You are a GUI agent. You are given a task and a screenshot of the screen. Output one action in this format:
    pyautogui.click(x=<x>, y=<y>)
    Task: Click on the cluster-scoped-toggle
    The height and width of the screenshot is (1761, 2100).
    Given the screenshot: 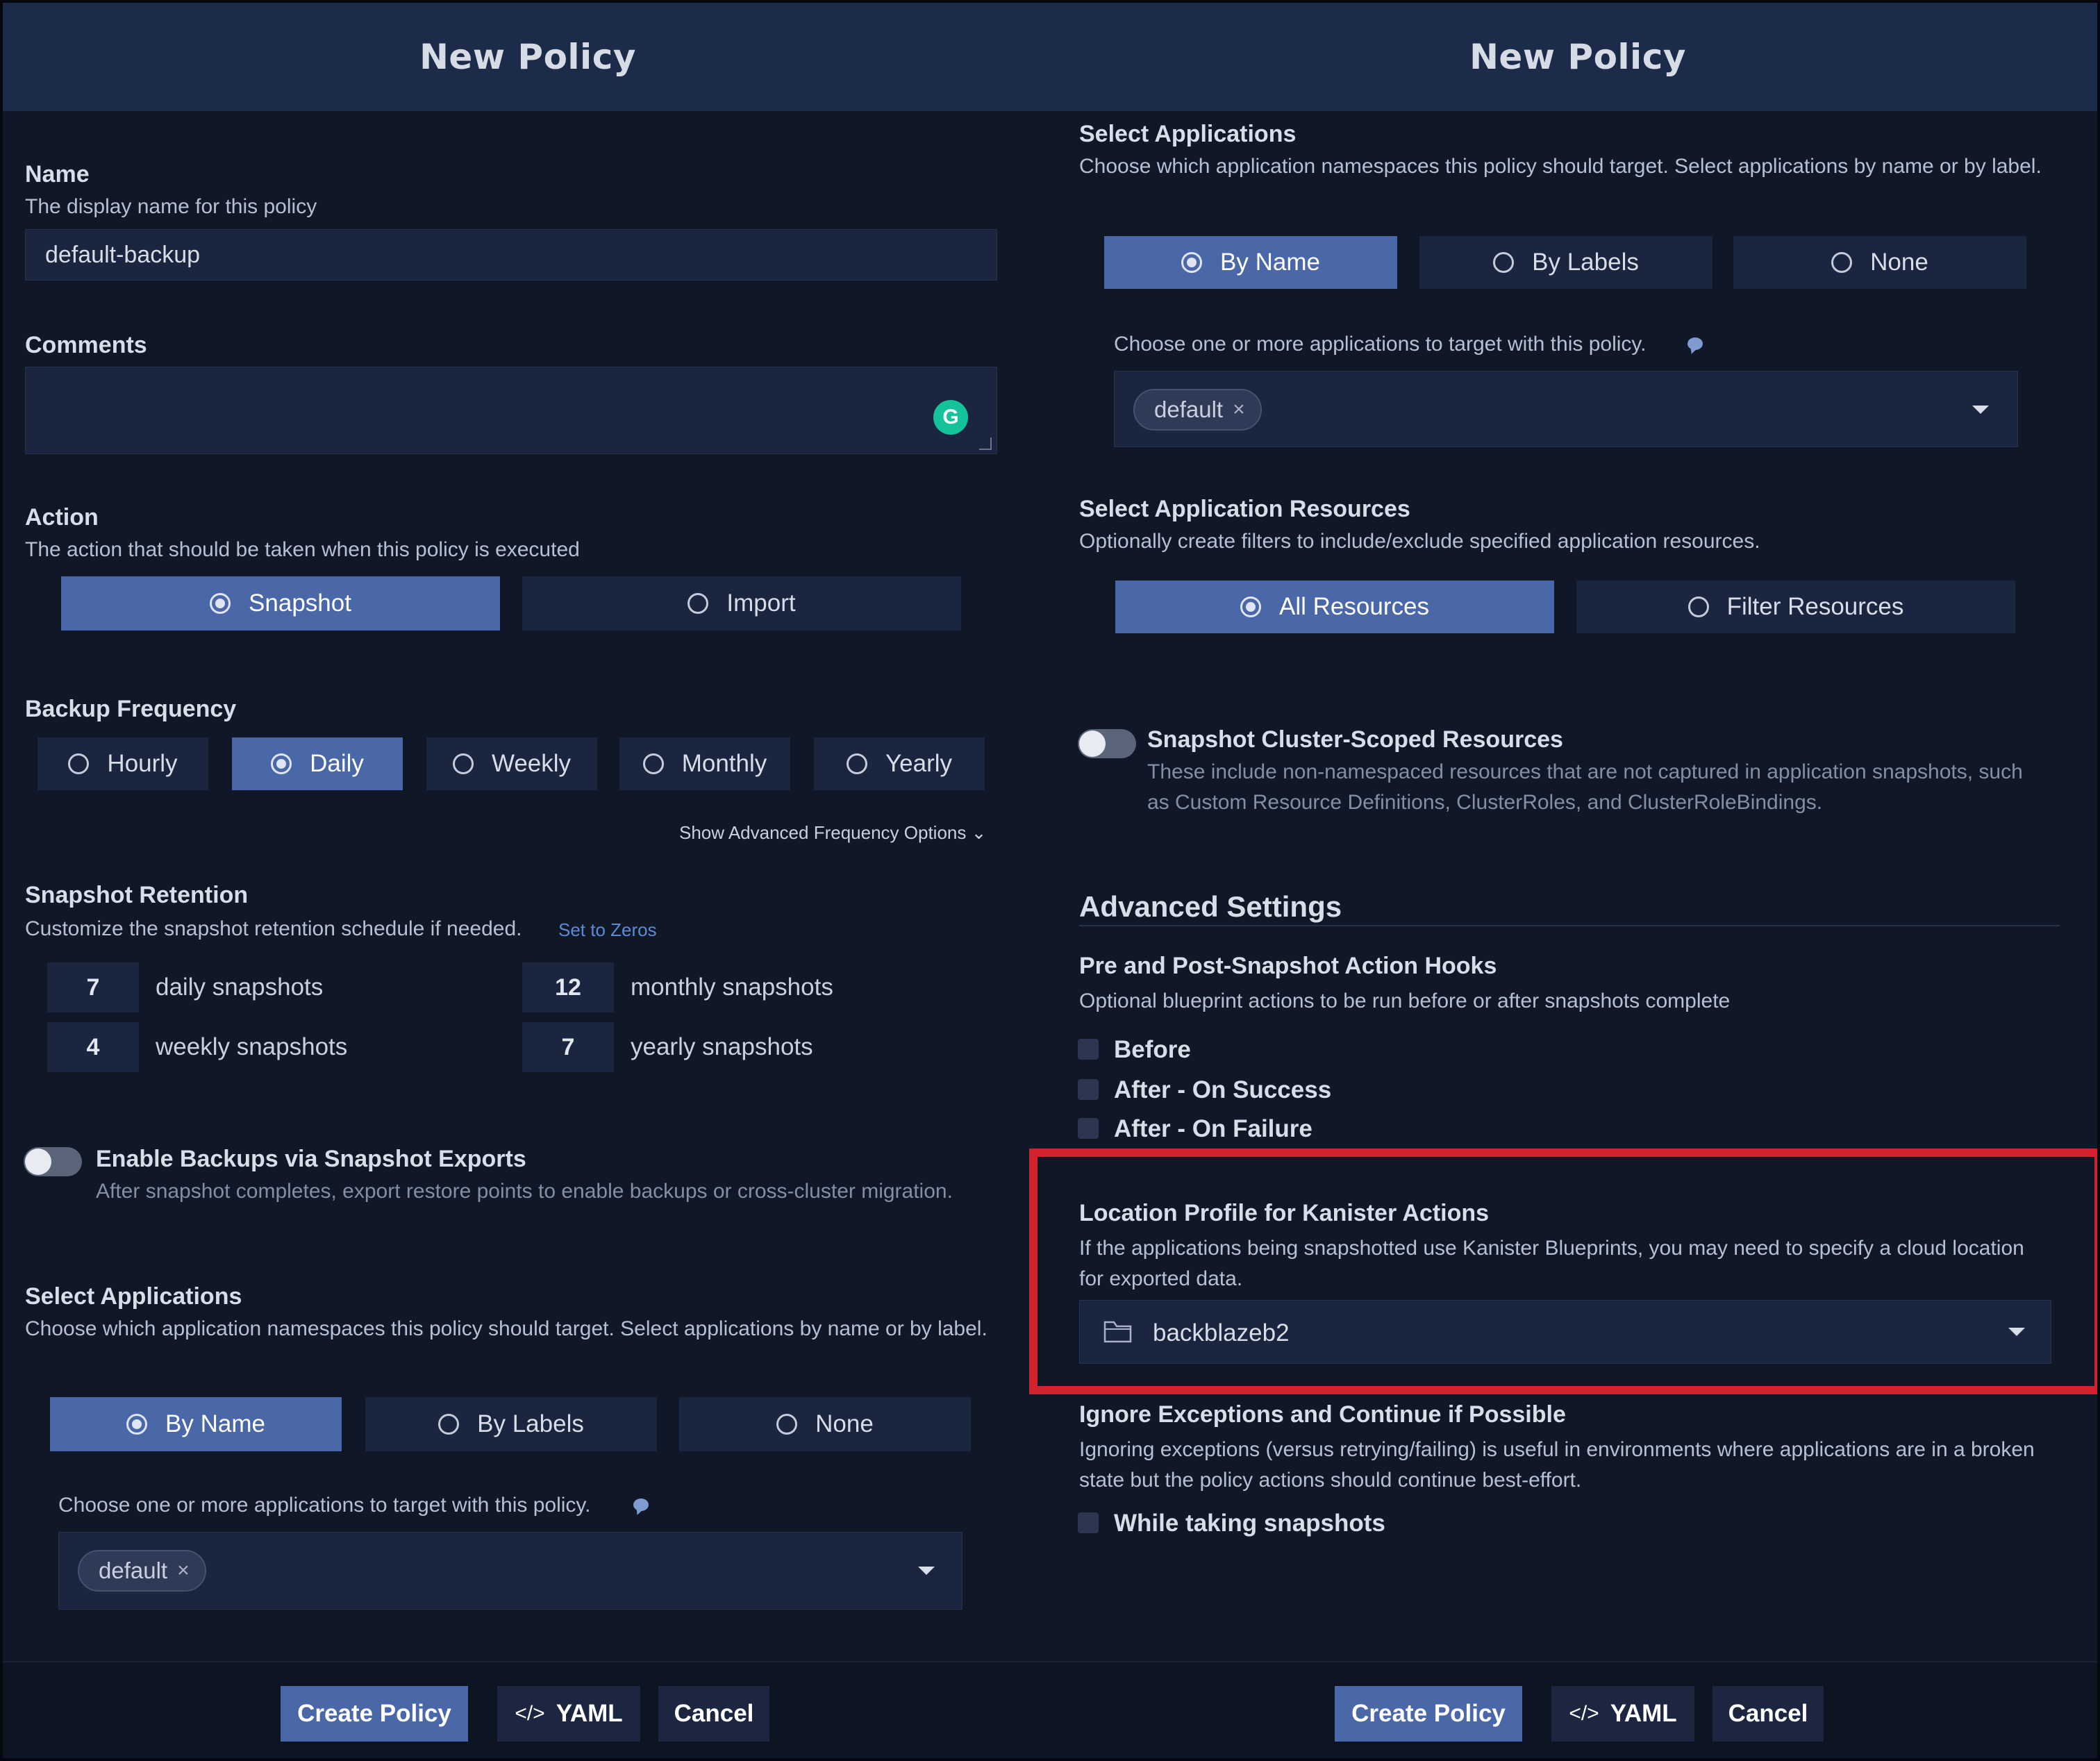 What is the action you would take?
    pyautogui.click(x=1107, y=743)
    